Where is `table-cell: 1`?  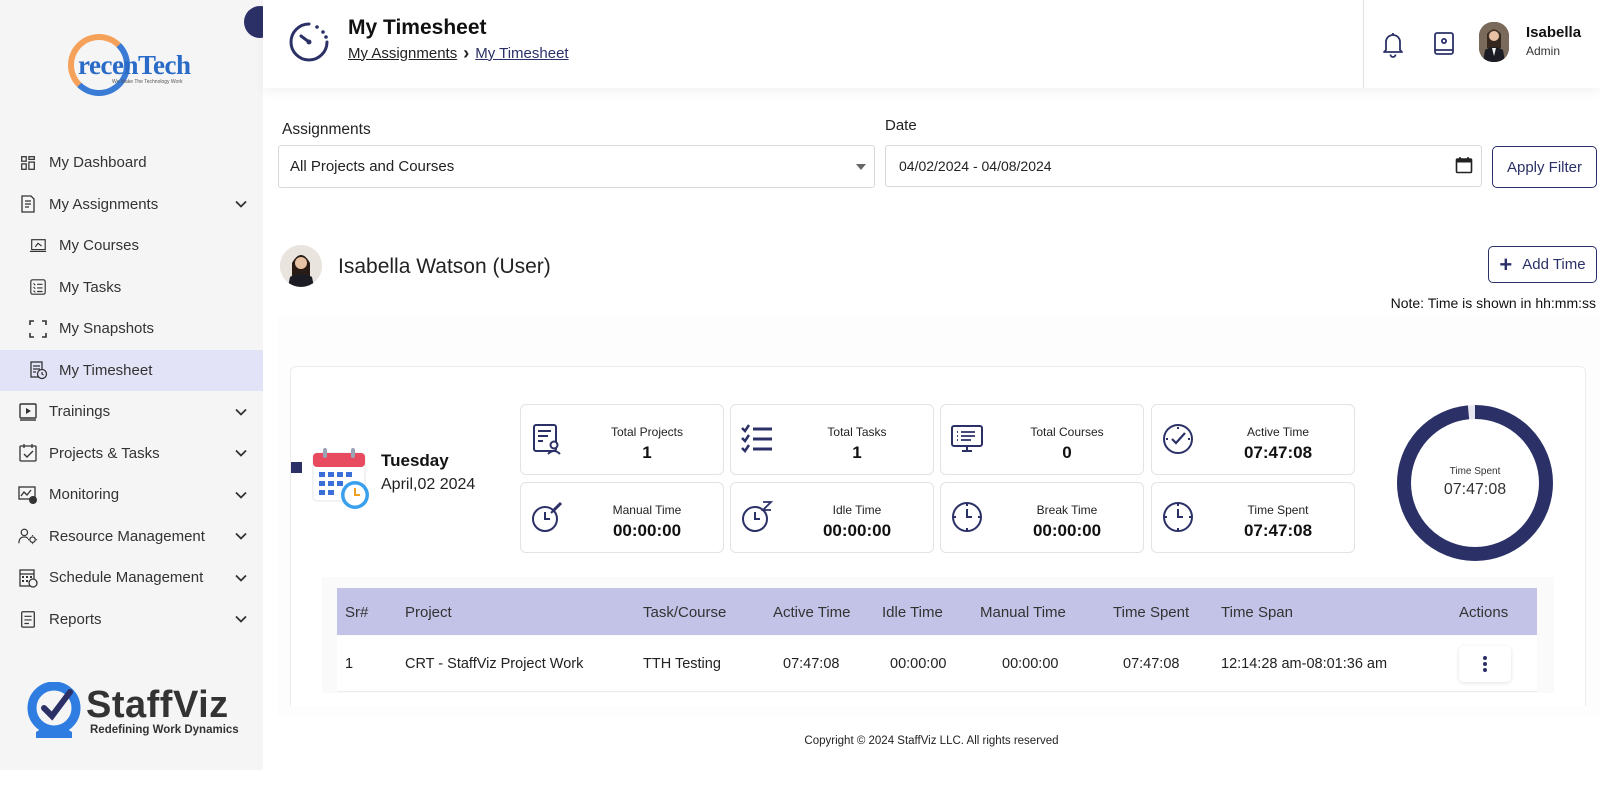
table-cell: 1 is located at coordinates (349, 664).